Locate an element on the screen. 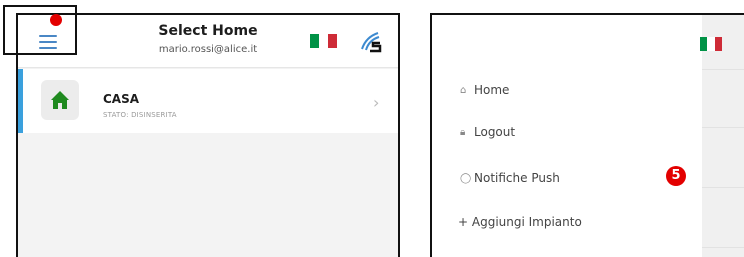  chat-bubble-icon: ◯ is located at coordinates (466, 178).